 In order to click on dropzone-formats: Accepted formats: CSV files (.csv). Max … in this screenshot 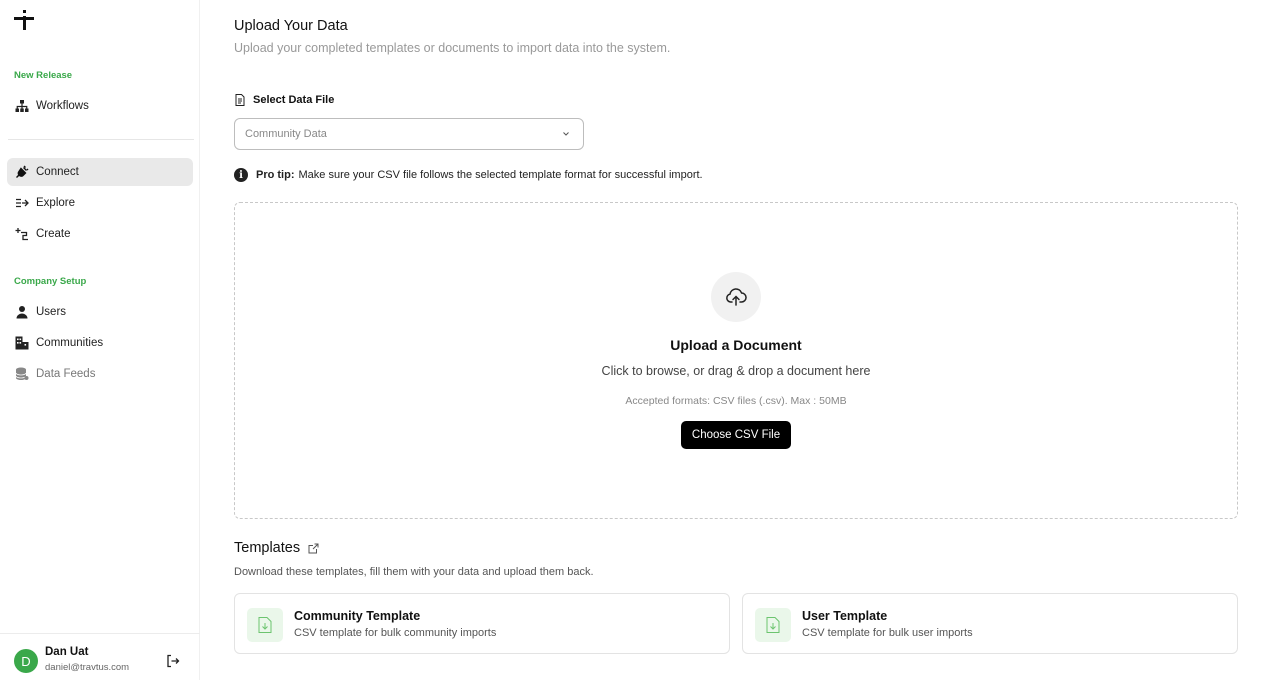, I will do `click(736, 401)`.